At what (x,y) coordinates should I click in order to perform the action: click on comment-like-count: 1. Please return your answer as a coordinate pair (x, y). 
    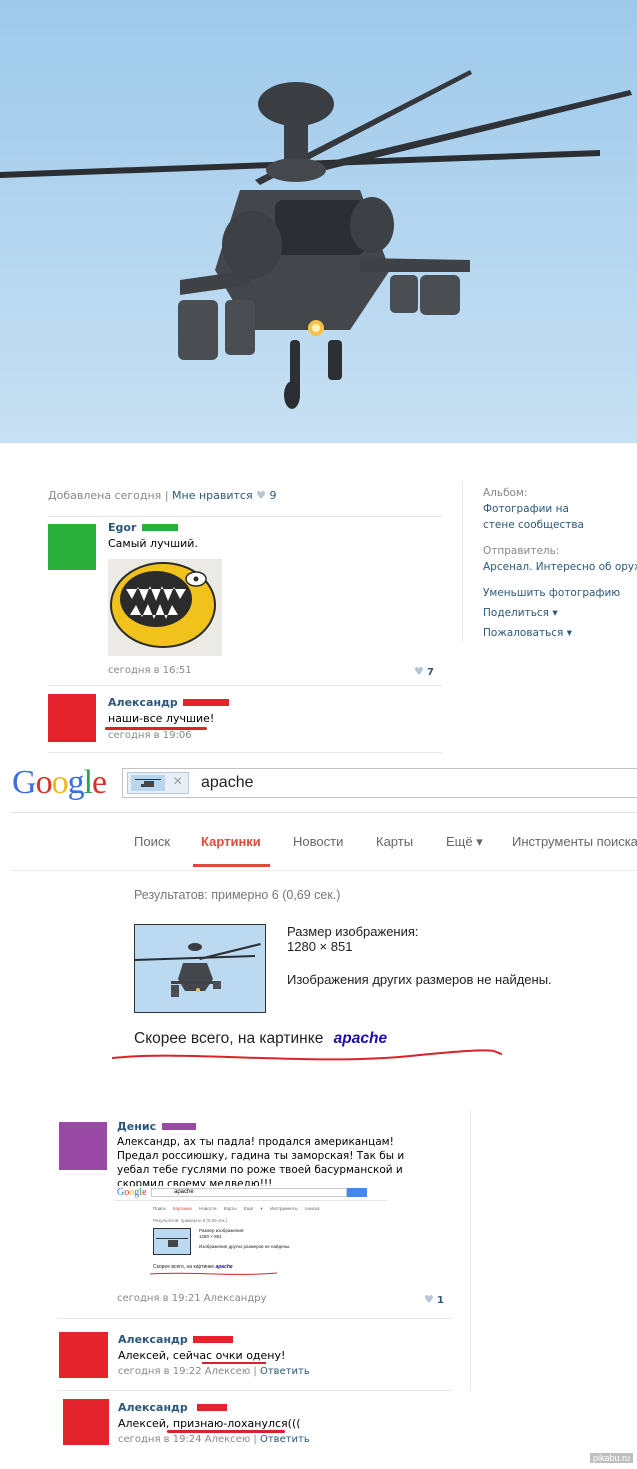
    Looking at the image, I should click on (440, 1300).